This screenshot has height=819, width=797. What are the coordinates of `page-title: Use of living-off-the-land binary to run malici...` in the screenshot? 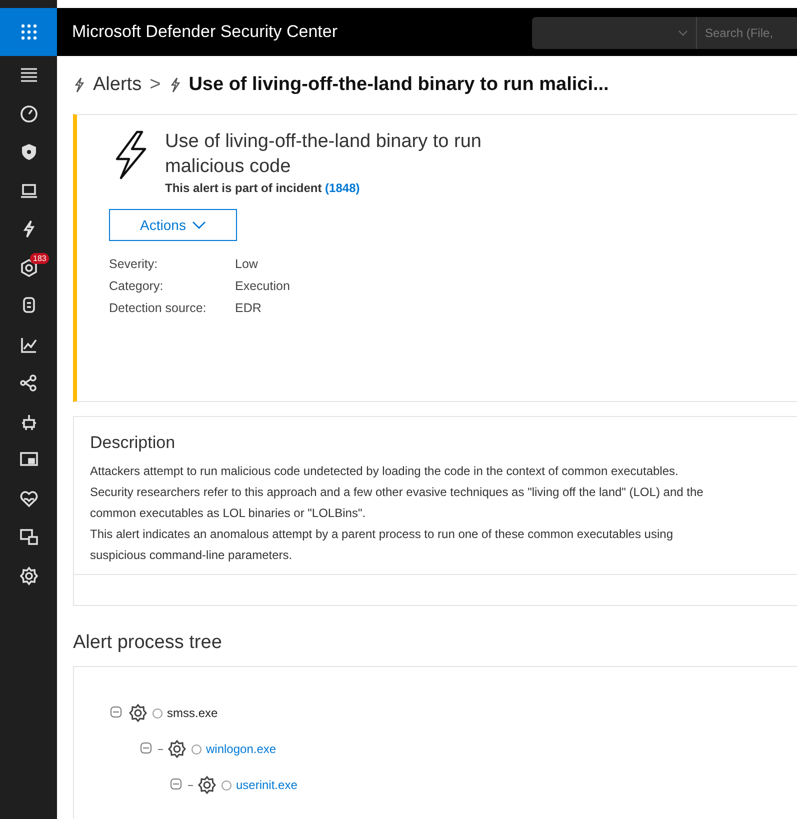 It's located at (398, 85).